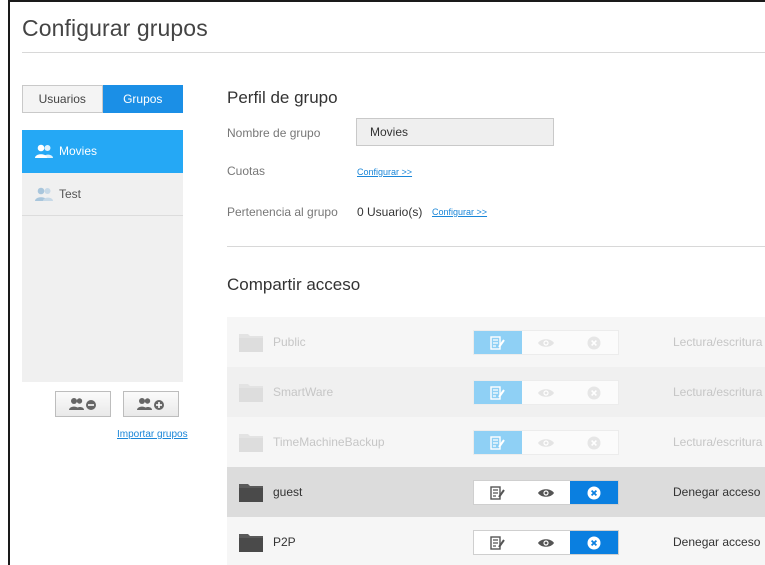 Image resolution: width=765 pixels, height=565 pixels. I want to click on share-name: TimeMachineBackup, so click(329, 442).